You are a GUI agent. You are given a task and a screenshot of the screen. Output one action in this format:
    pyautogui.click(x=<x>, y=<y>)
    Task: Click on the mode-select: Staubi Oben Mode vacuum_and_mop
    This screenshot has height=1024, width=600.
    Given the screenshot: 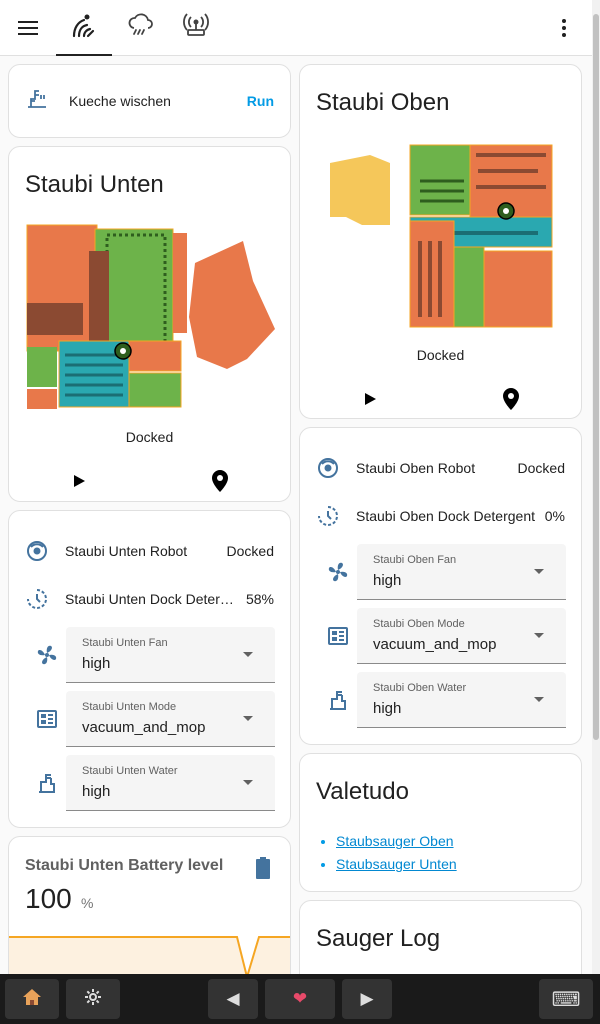 What is the action you would take?
    pyautogui.click(x=461, y=636)
    